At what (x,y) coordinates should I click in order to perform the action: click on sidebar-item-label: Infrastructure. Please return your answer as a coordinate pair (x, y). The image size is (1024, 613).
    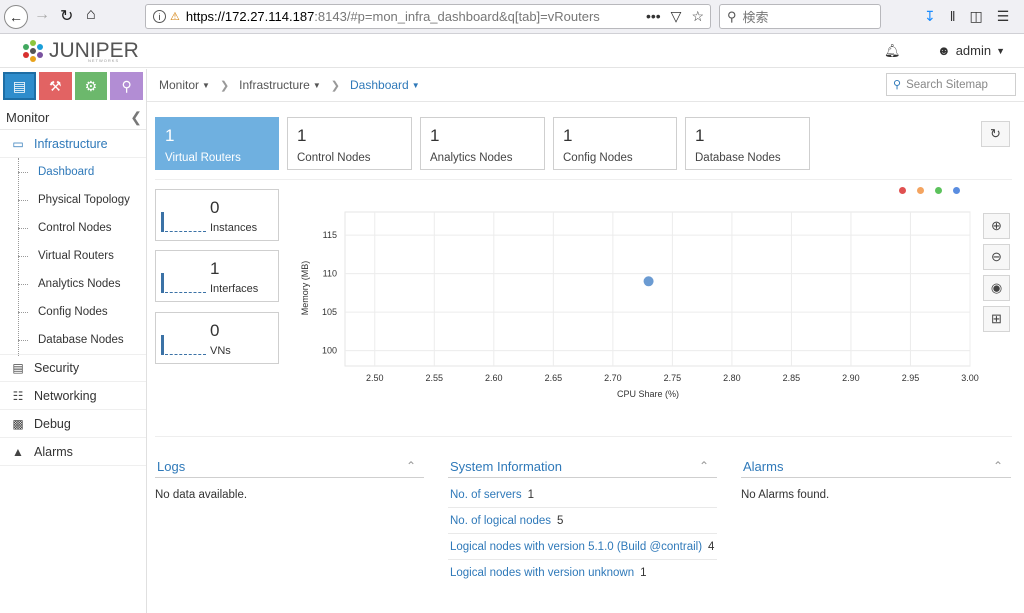
    Looking at the image, I should click on (71, 143).